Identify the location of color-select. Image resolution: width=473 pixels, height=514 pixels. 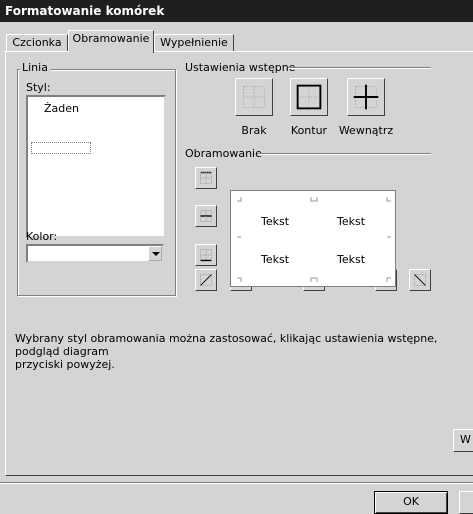
(95, 253).